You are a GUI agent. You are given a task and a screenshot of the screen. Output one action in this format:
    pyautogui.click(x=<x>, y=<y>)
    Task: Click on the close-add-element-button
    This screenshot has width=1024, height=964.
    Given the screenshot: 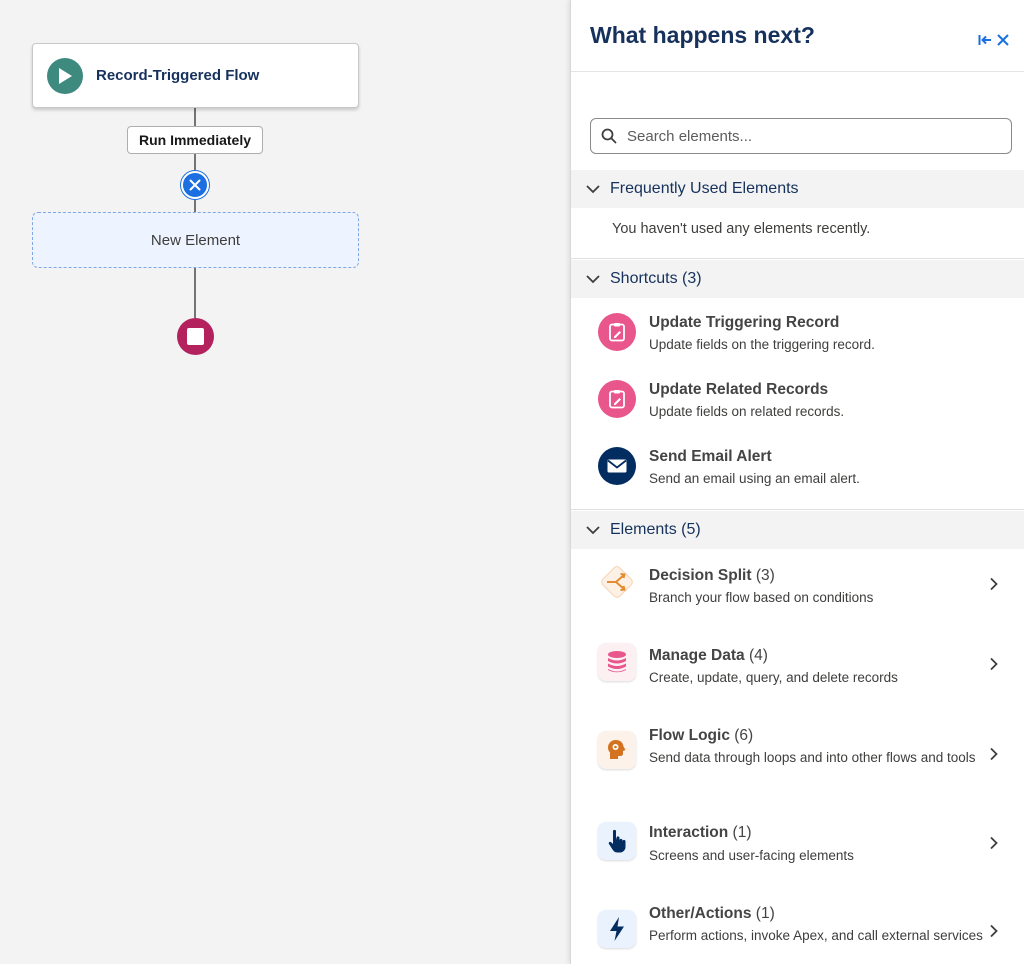 What is the action you would take?
    pyautogui.click(x=195, y=185)
    